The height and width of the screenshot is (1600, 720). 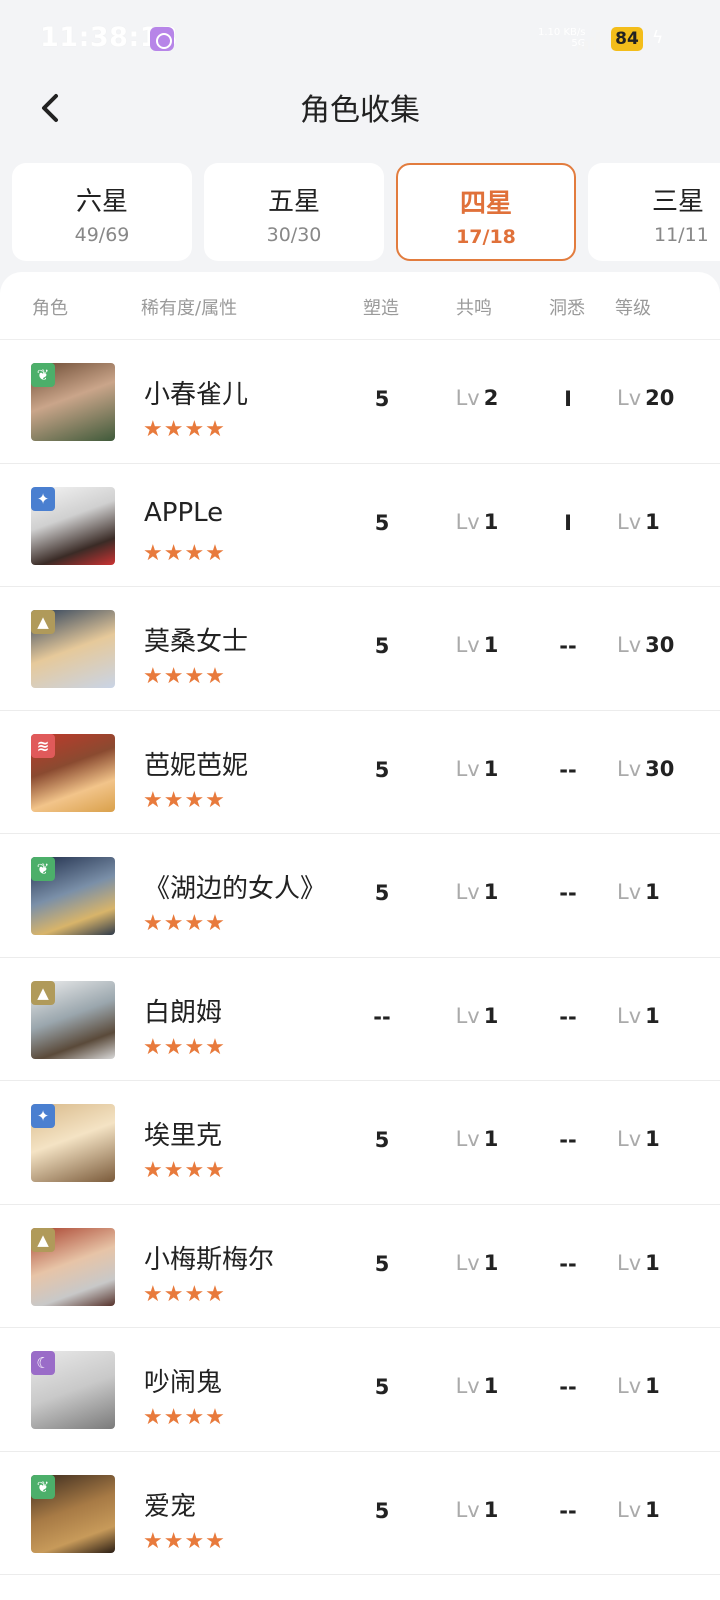 What do you see at coordinates (209, 1259) in the screenshot?
I see `character-name: 小梅斯梅尔` at bounding box center [209, 1259].